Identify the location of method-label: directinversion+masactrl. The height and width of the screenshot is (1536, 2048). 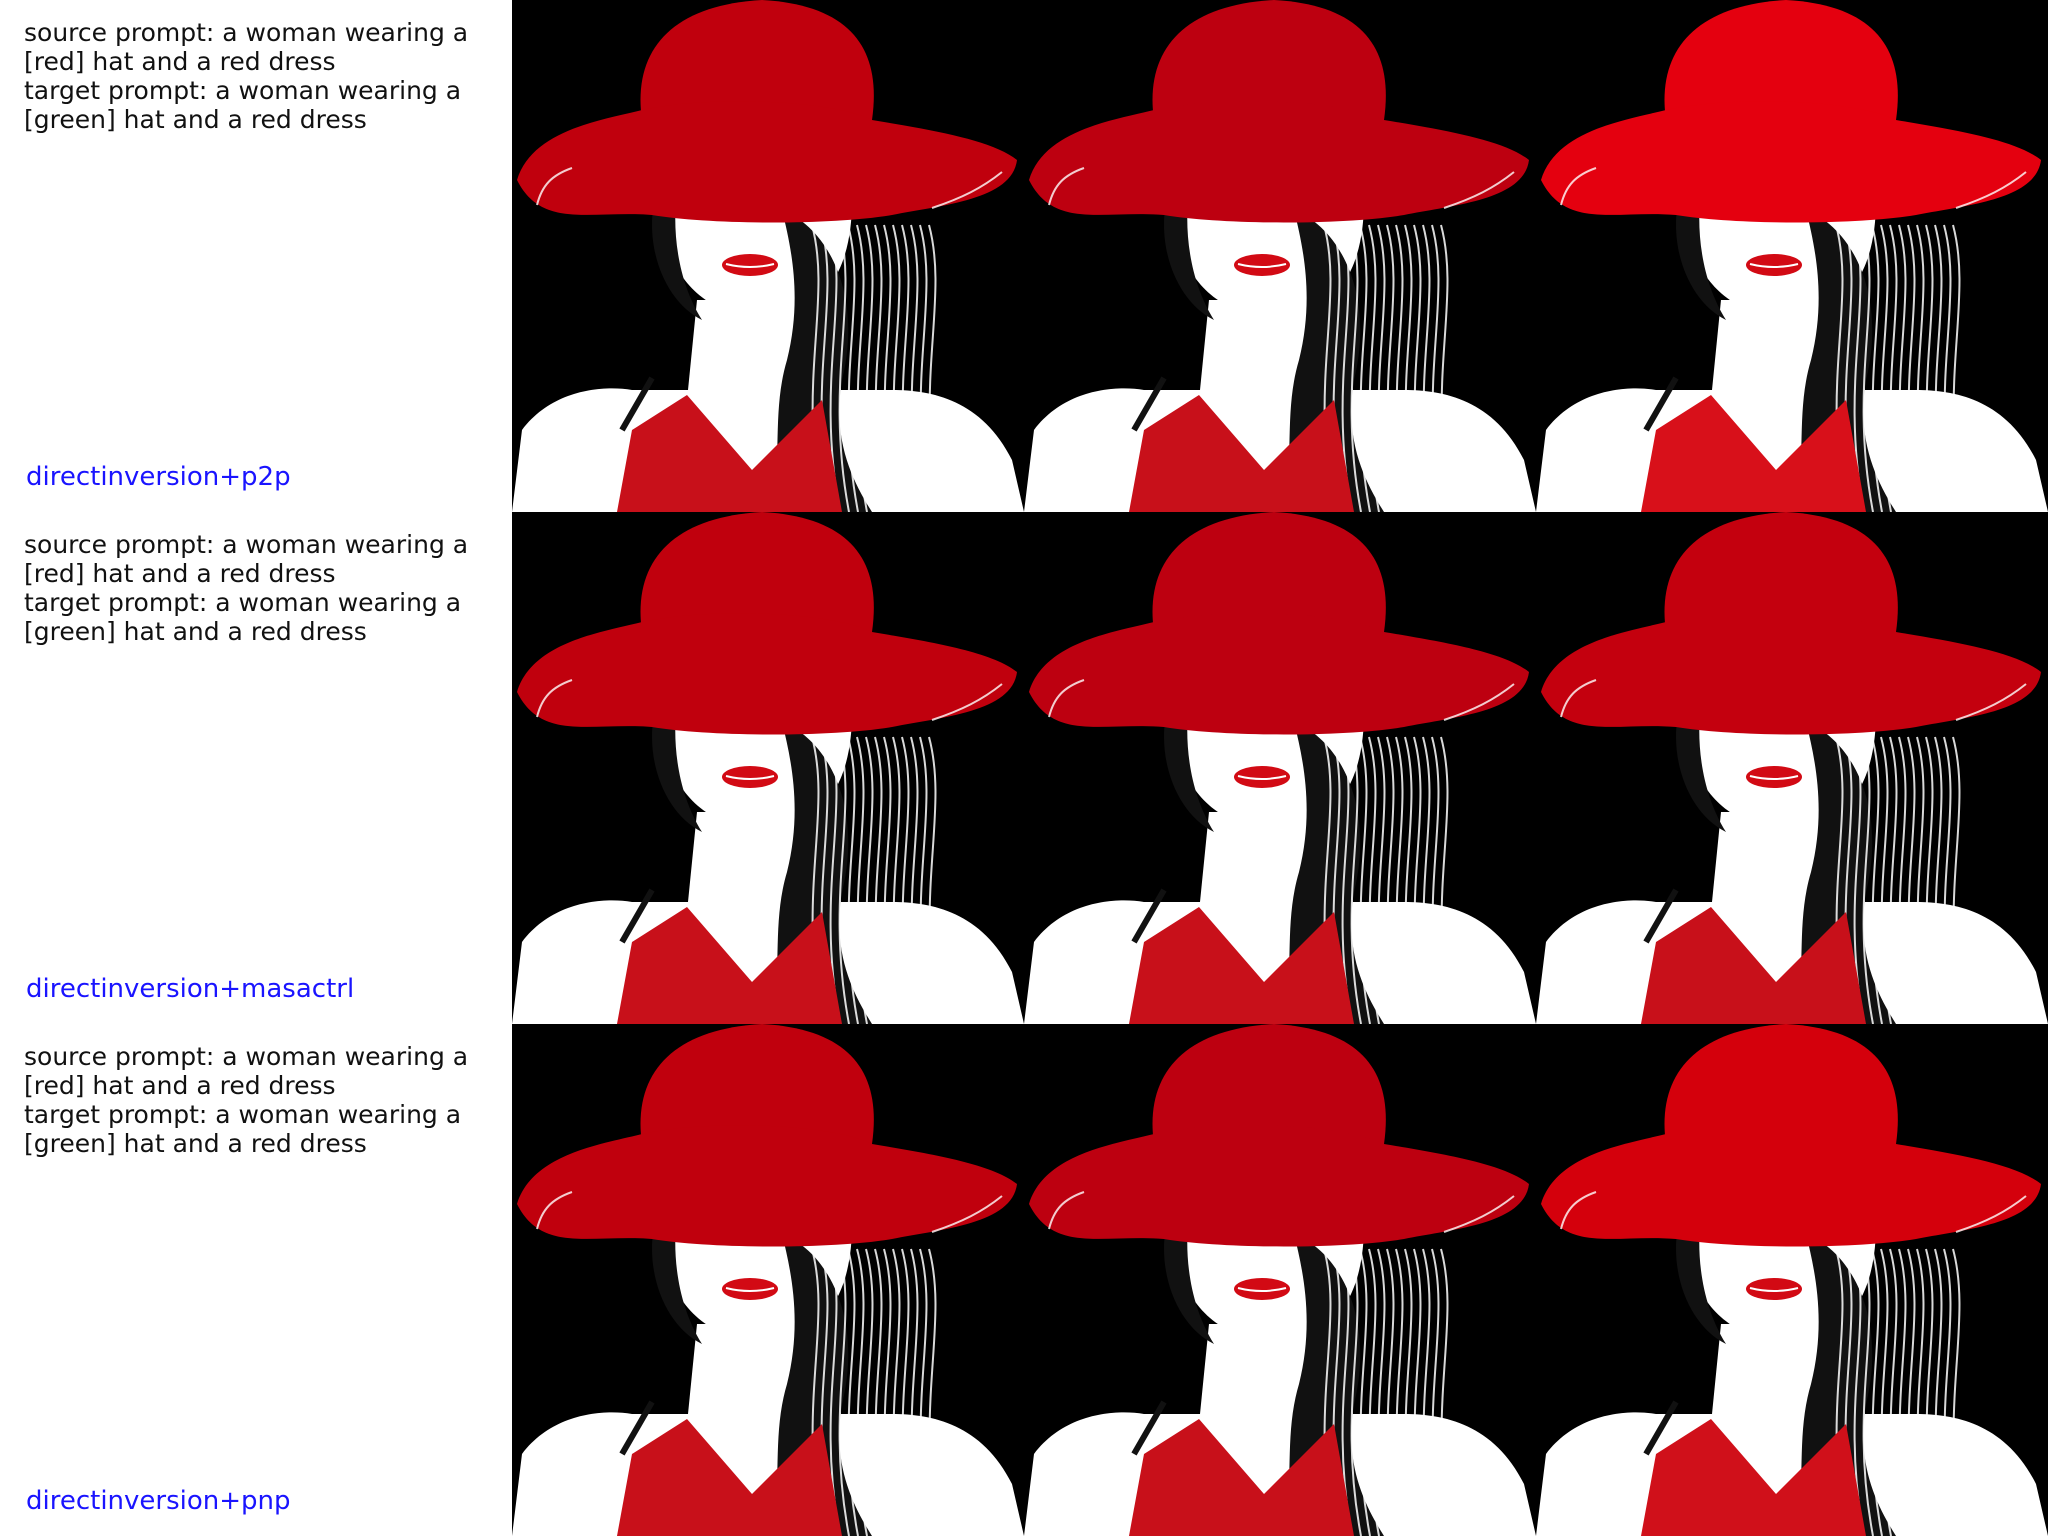
(190, 989).